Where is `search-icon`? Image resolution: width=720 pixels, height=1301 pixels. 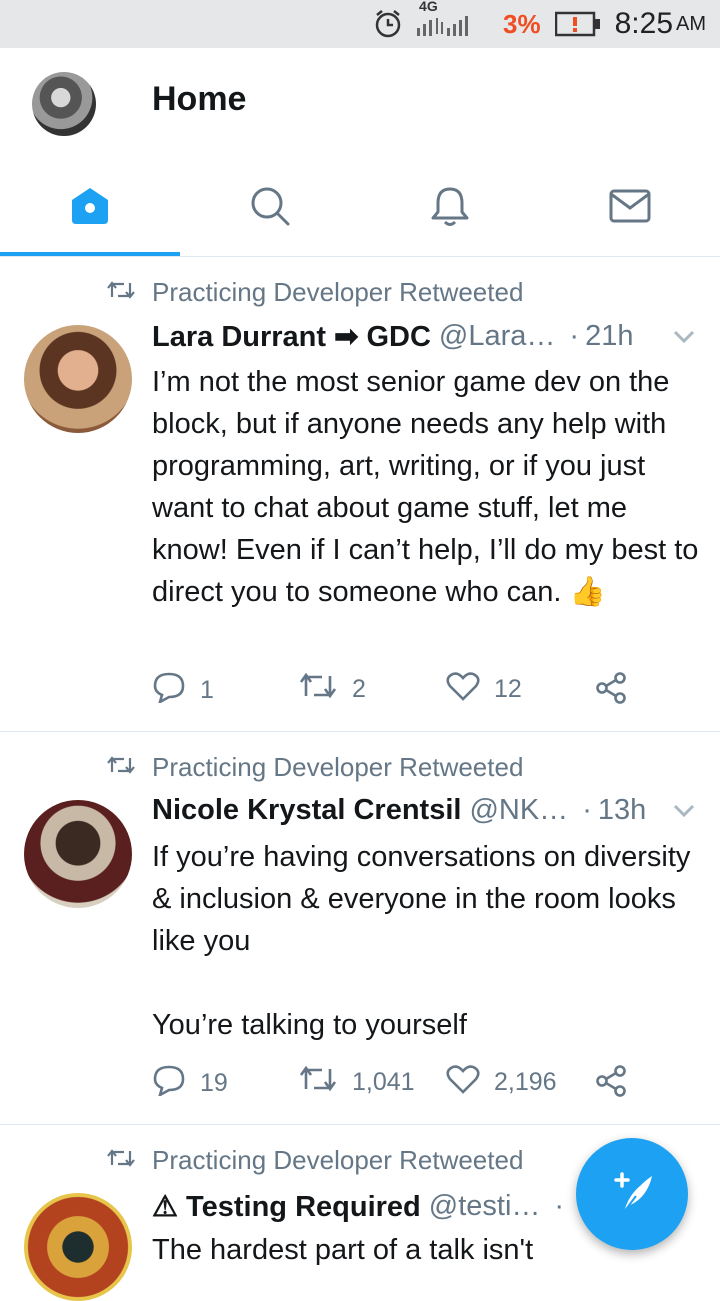 search-icon is located at coordinates (270, 208).